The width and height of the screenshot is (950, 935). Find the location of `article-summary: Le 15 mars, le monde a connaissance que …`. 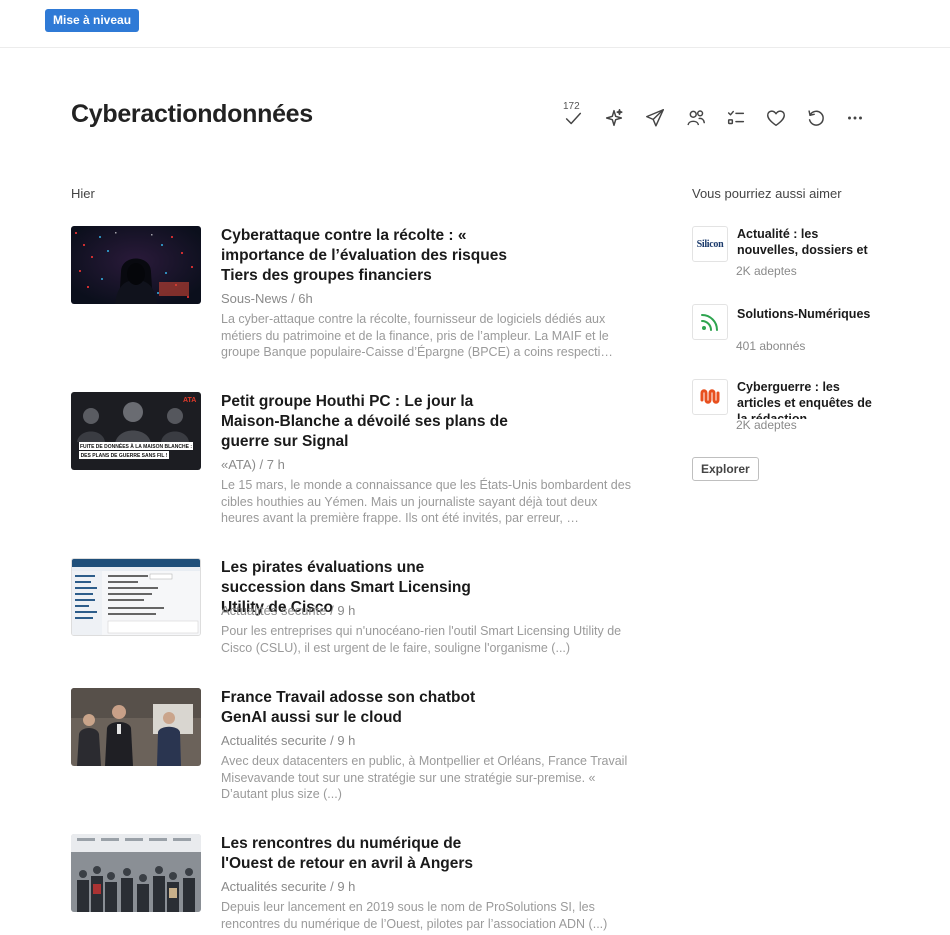

article-summary: Le 15 mars, le monde a connaissance que … is located at coordinates (426, 501).